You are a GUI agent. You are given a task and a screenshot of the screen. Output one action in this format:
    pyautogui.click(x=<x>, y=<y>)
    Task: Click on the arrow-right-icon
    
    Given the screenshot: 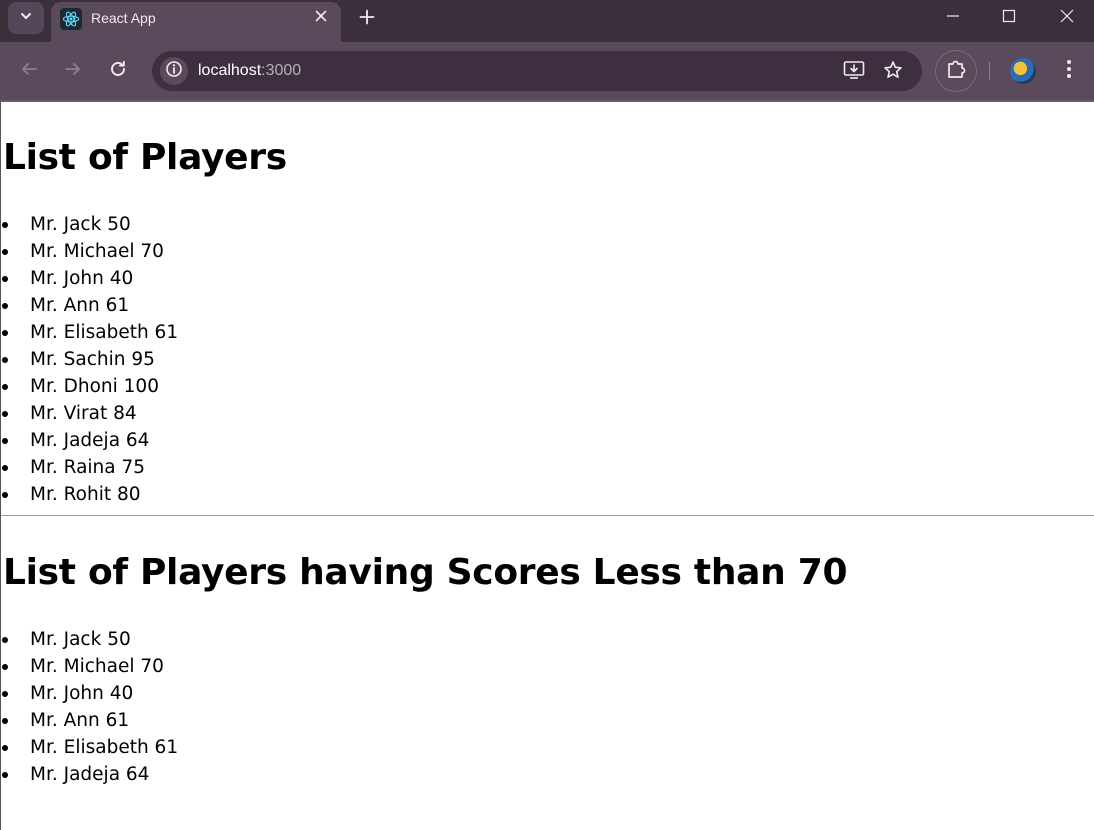 What is the action you would take?
    pyautogui.click(x=73, y=71)
    